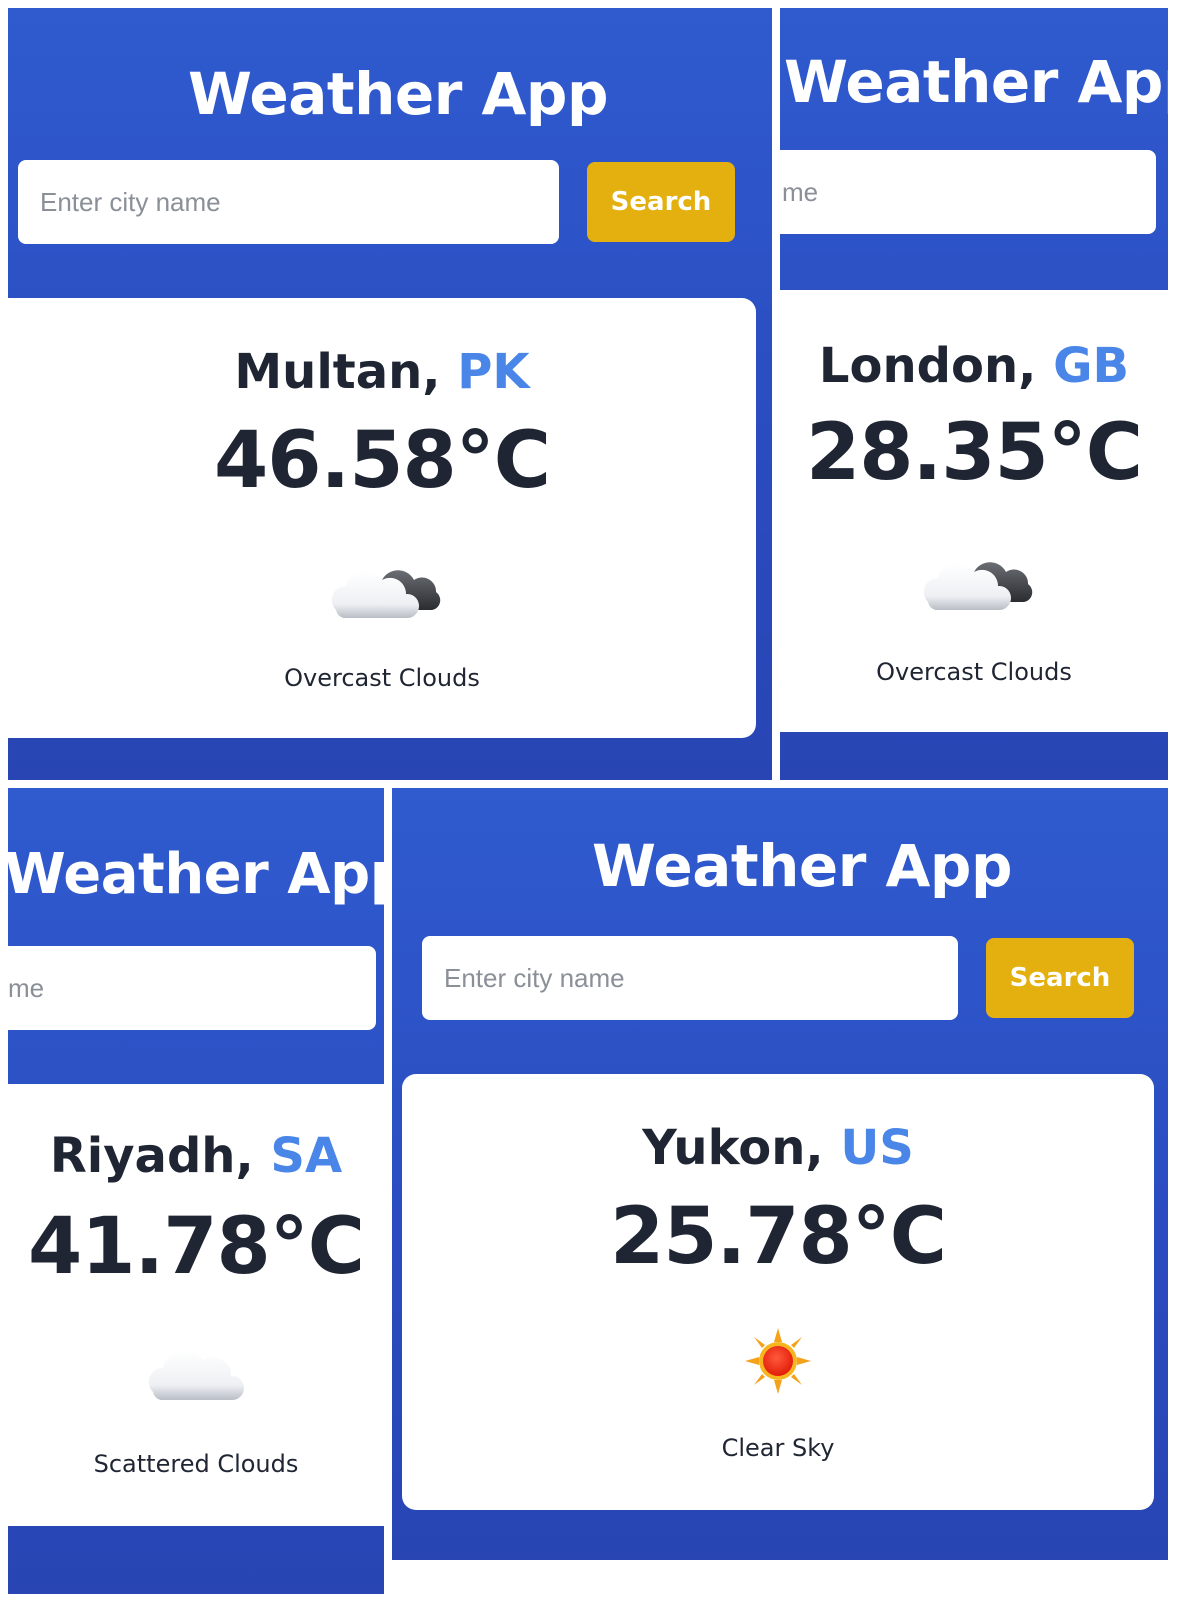  Describe the element at coordinates (382, 461) in the screenshot. I see `temperature: 46.58°C` at that location.